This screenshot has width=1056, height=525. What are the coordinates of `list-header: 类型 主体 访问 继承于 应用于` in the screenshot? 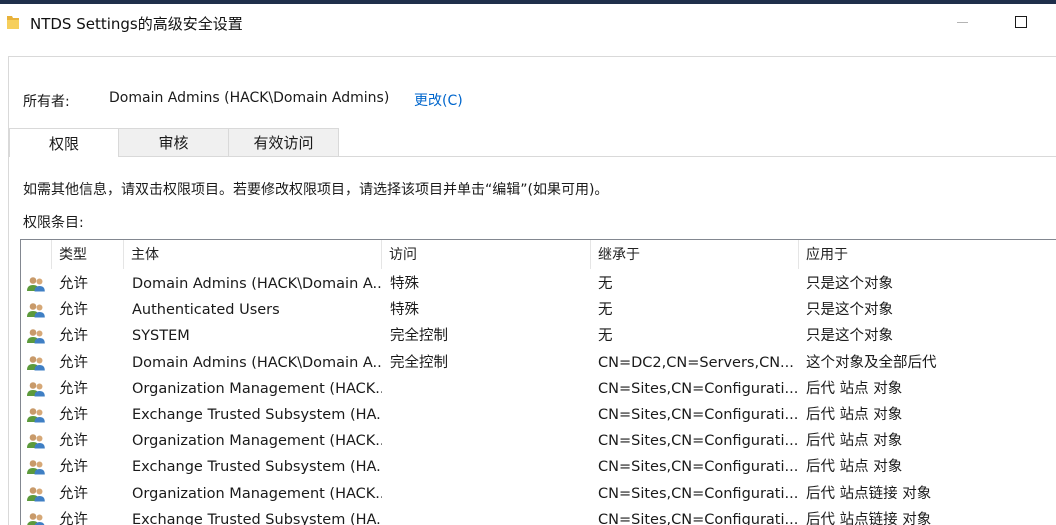 It's located at (538, 254).